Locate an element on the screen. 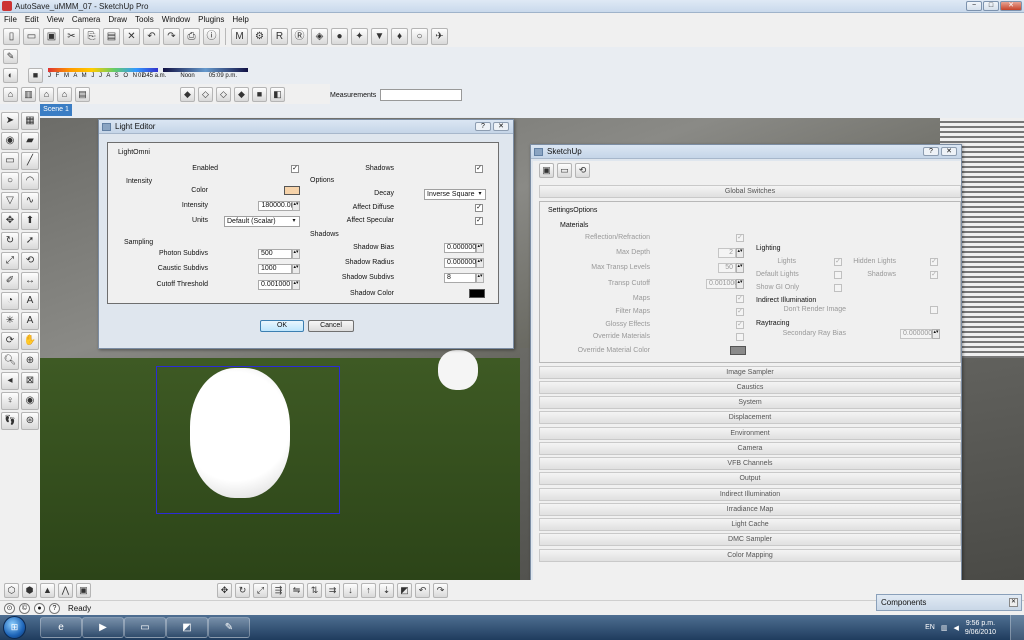  show-gi-checkbox is located at coordinates (838, 288).